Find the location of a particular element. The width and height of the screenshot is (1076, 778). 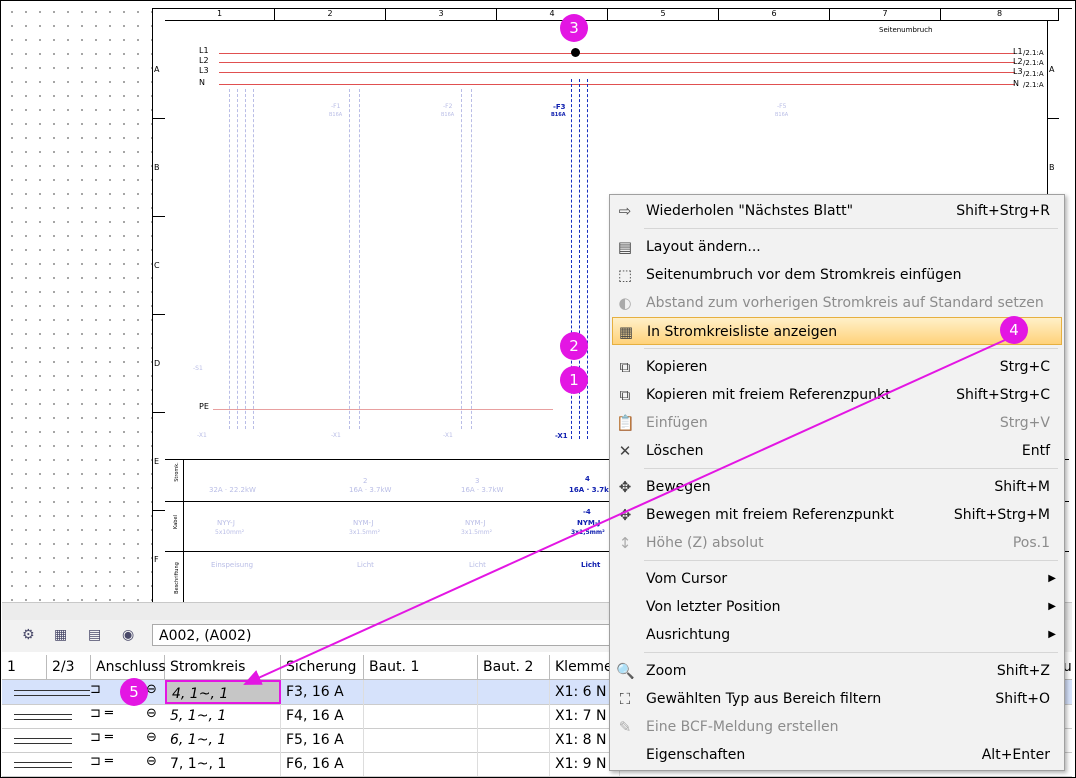

row-letter: A is located at coordinates (159, 70).